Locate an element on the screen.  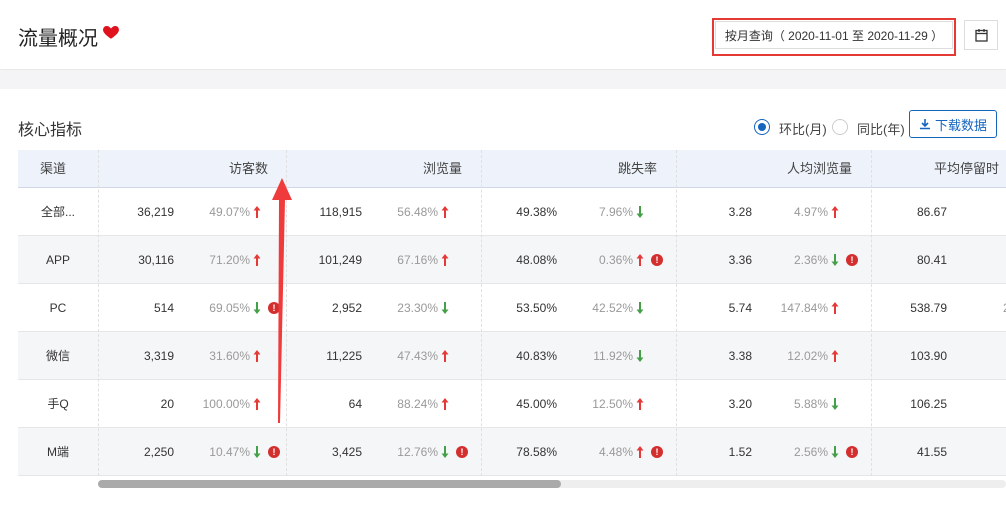
calendar-button is located at coordinates (981, 35).